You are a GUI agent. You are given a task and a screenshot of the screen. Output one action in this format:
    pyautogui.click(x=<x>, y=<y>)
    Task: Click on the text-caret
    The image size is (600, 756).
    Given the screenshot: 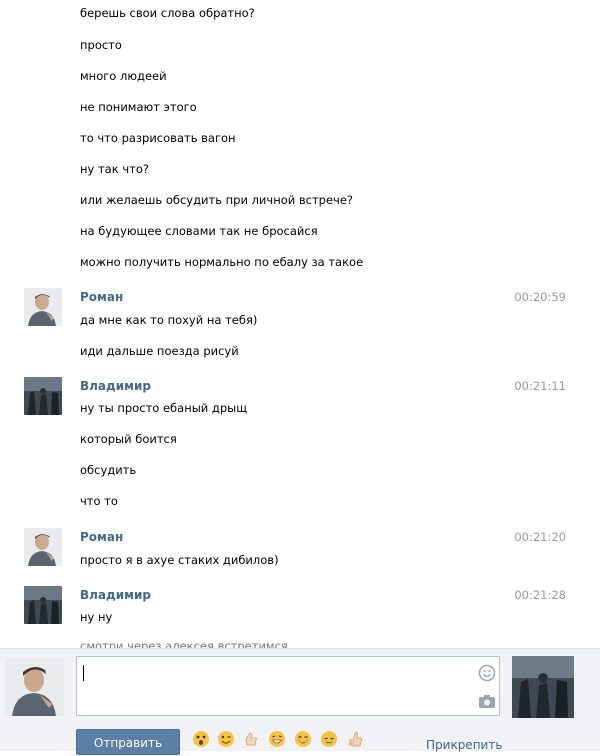 What is the action you would take?
    pyautogui.click(x=83, y=673)
    